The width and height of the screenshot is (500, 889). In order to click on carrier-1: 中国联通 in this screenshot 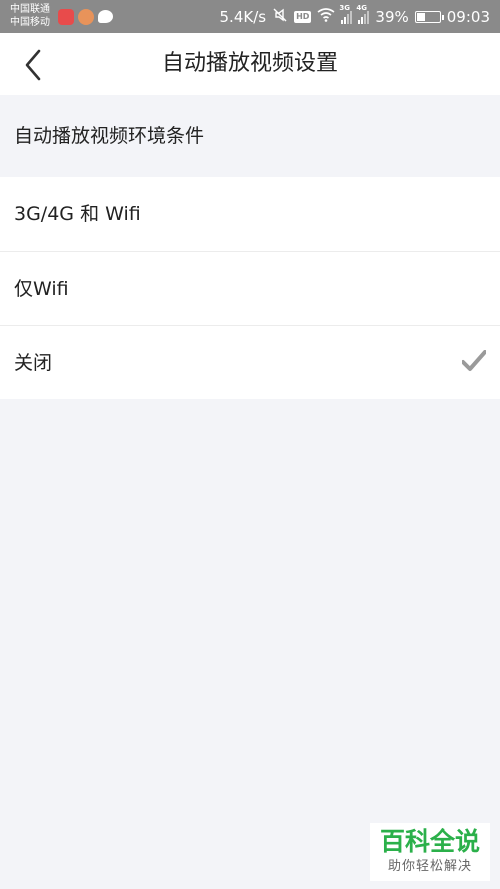, I will do `click(30, 9)`.